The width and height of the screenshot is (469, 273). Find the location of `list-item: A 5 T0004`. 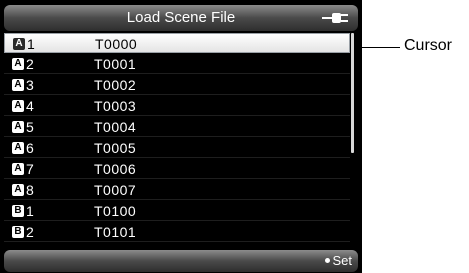

list-item: A 5 T0004 is located at coordinates (177, 127).